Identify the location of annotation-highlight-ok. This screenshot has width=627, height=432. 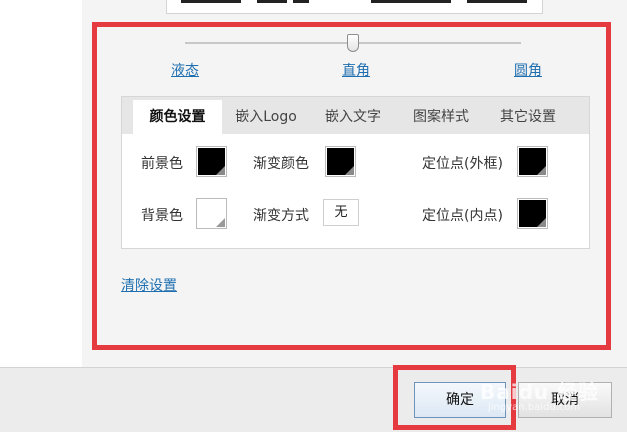
(454, 397).